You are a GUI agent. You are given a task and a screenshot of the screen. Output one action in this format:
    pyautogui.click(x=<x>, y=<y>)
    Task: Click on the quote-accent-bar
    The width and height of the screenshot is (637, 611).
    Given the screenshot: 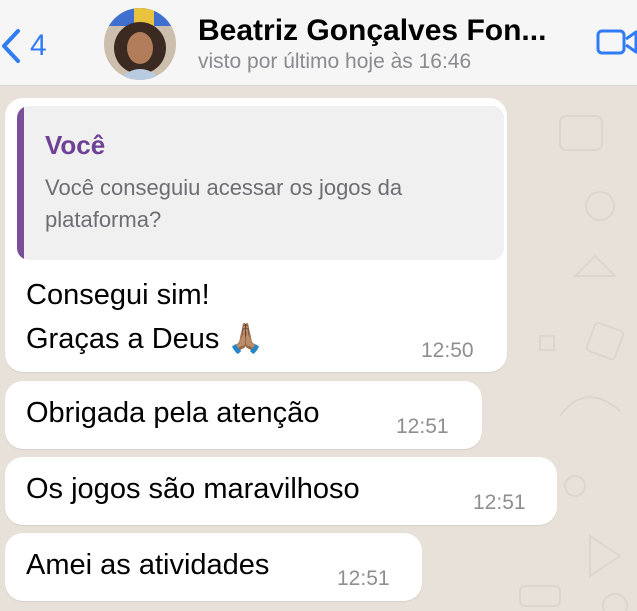 What is the action you would take?
    pyautogui.click(x=20, y=183)
    